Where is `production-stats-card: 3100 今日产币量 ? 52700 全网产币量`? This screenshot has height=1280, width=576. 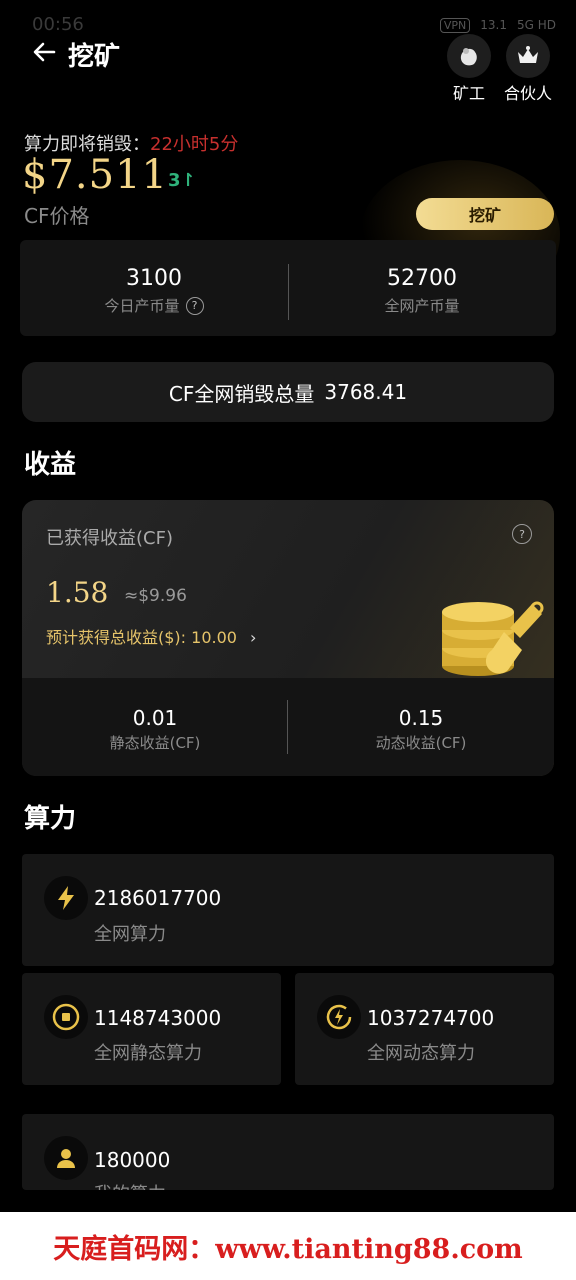 production-stats-card: 3100 今日产币量 ? 52700 全网产币量 is located at coordinates (288, 288).